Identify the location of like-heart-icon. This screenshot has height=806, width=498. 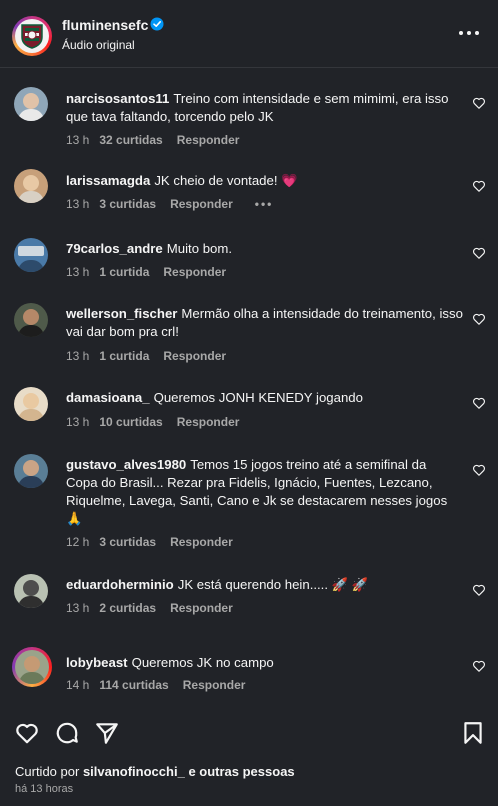
(27, 733).